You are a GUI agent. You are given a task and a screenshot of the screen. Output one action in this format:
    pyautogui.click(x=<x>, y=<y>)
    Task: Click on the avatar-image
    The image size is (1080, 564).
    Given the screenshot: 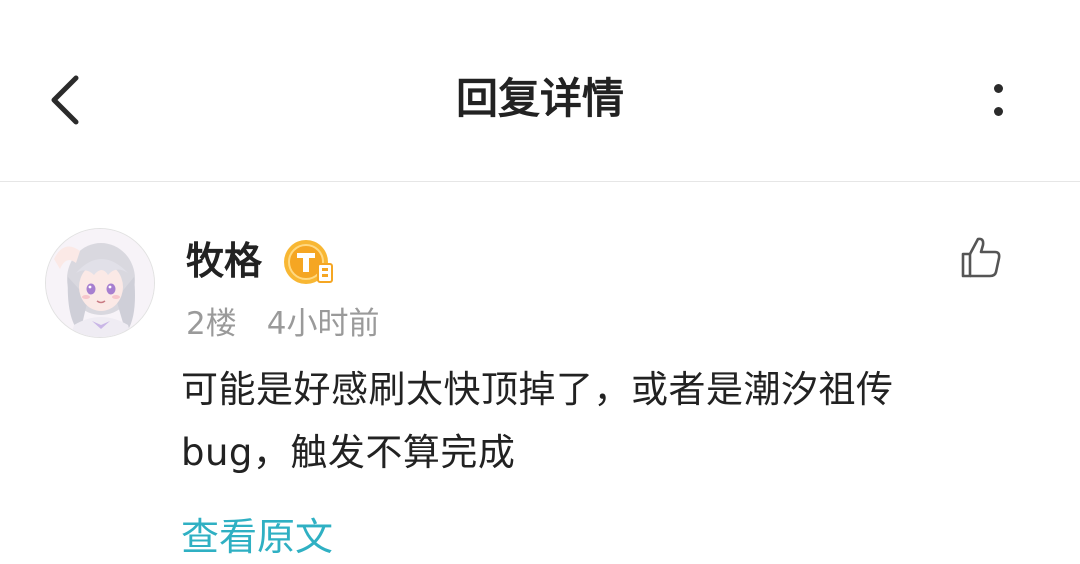 What is the action you would take?
    pyautogui.click(x=100, y=283)
    